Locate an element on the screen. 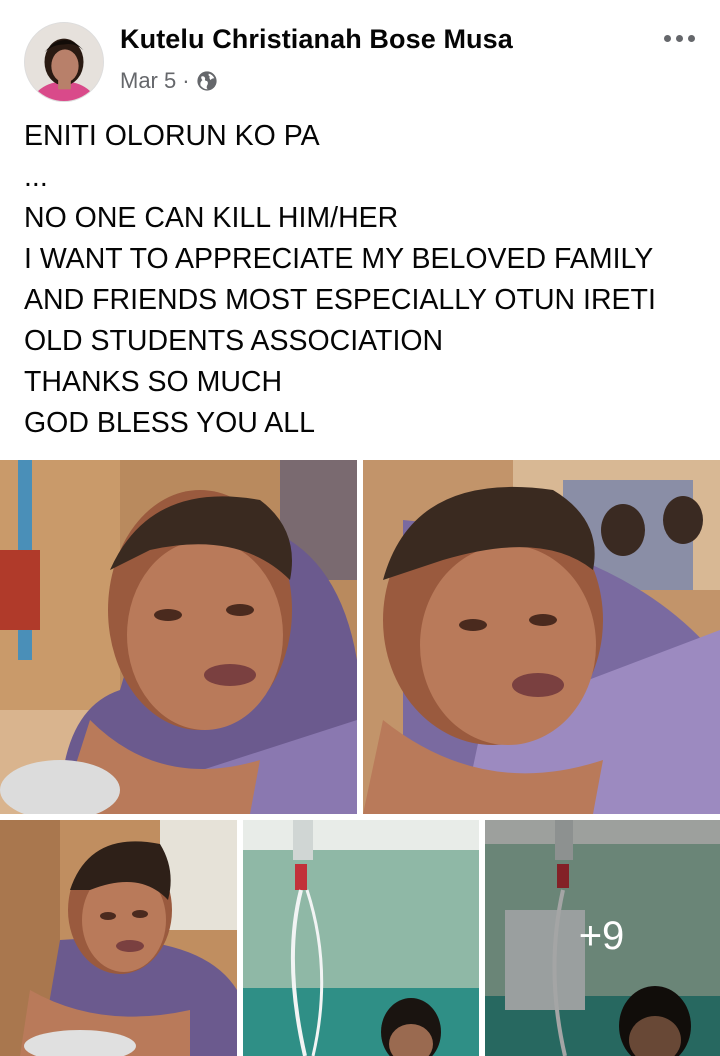 The image size is (720, 1056). author-name: Kutelu Christianah Bose Musa is located at coordinates (316, 39).